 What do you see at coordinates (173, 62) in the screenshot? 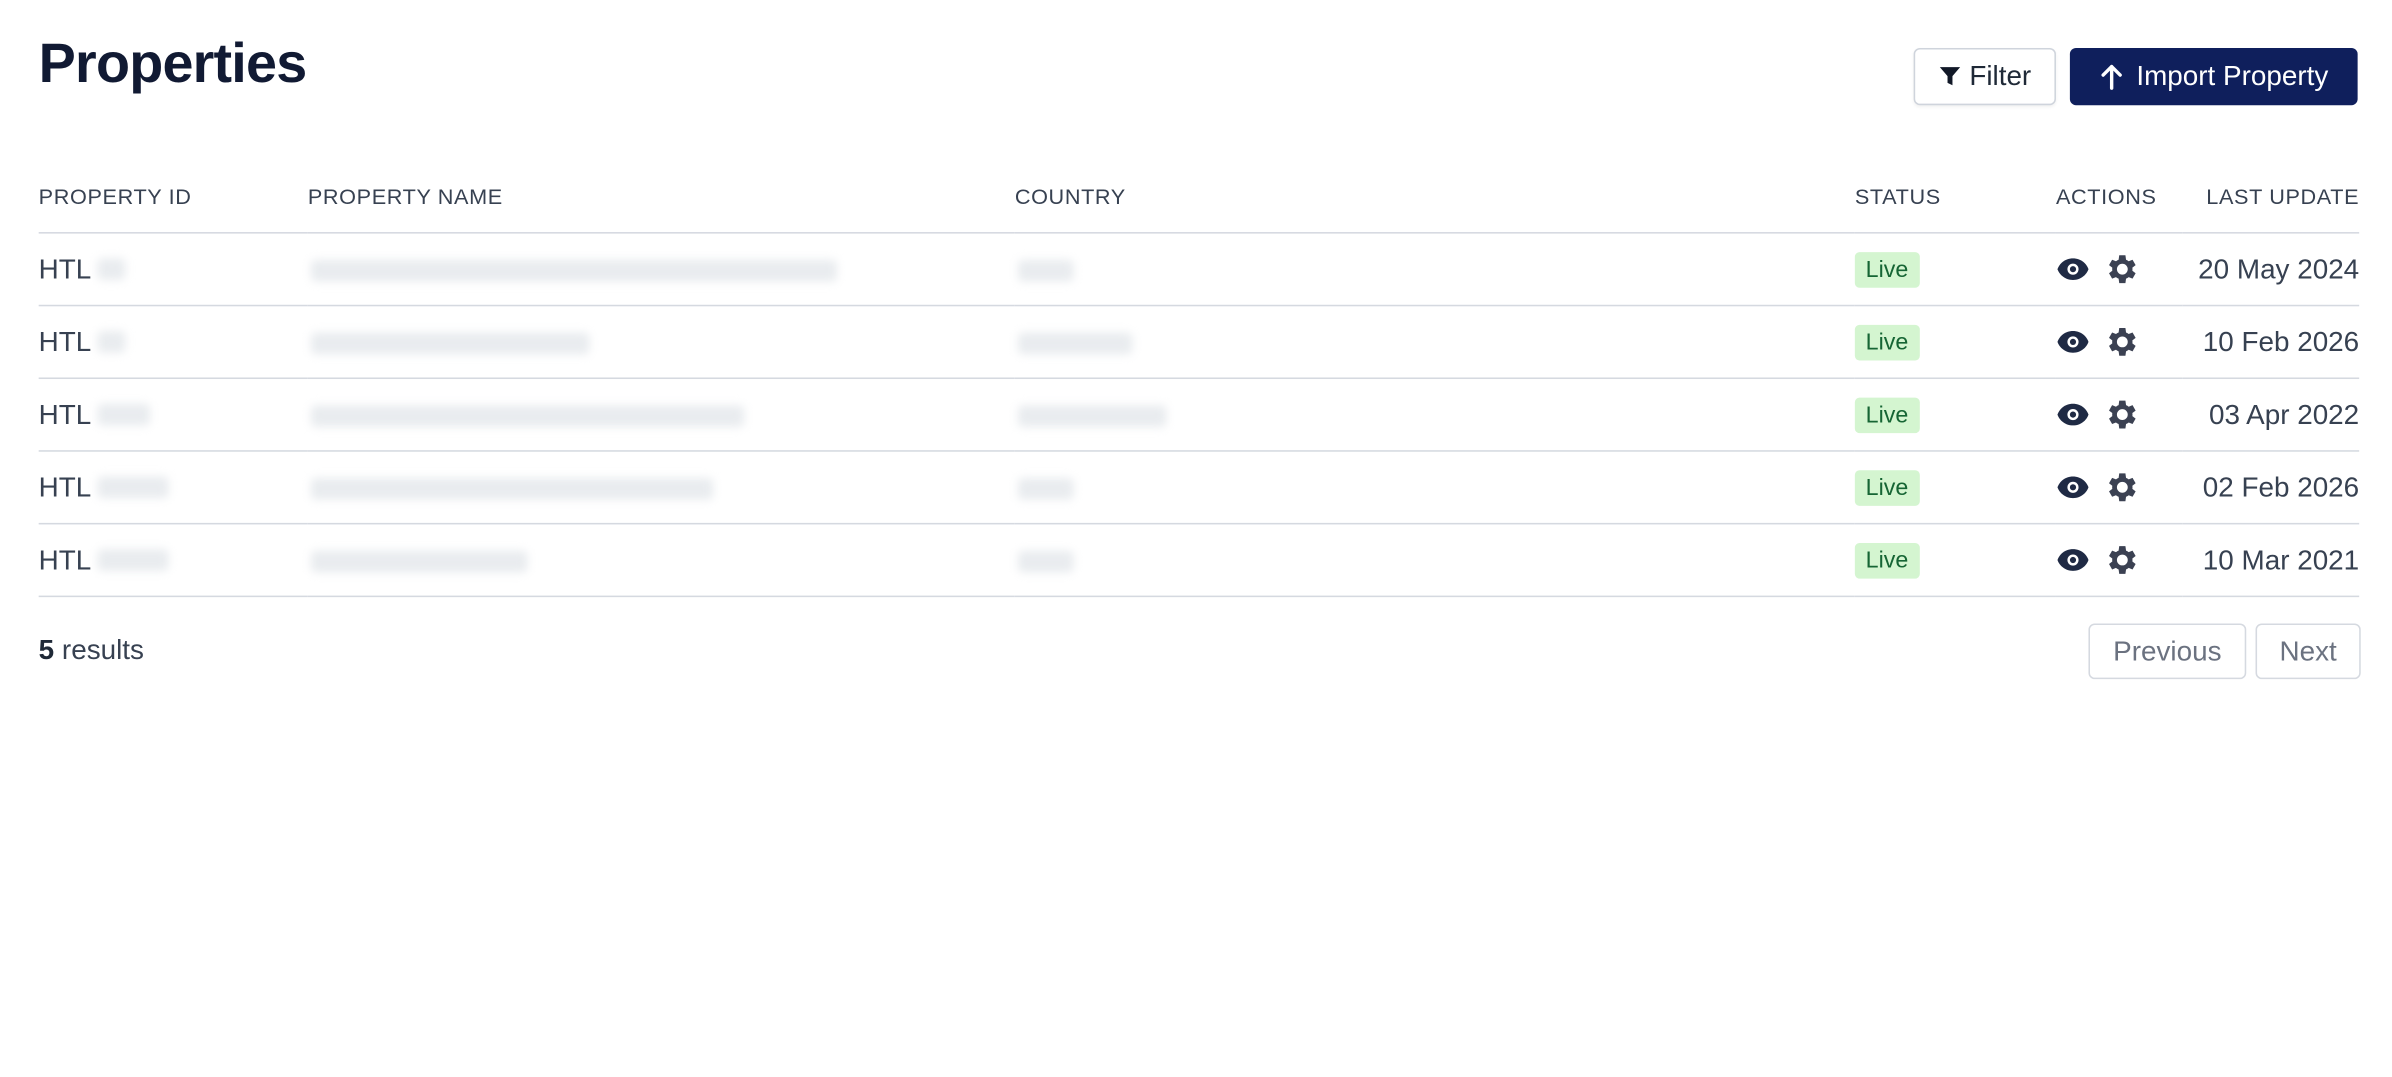
I see `page-title: Properties` at bounding box center [173, 62].